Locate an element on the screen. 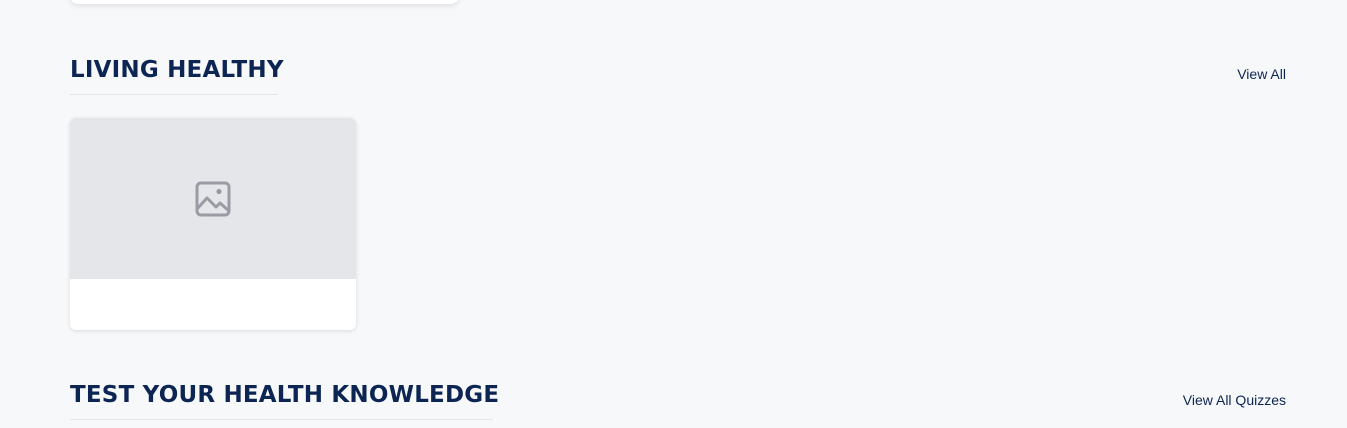 This screenshot has width=1347, height=428. card-image-placeholder is located at coordinates (213, 198).